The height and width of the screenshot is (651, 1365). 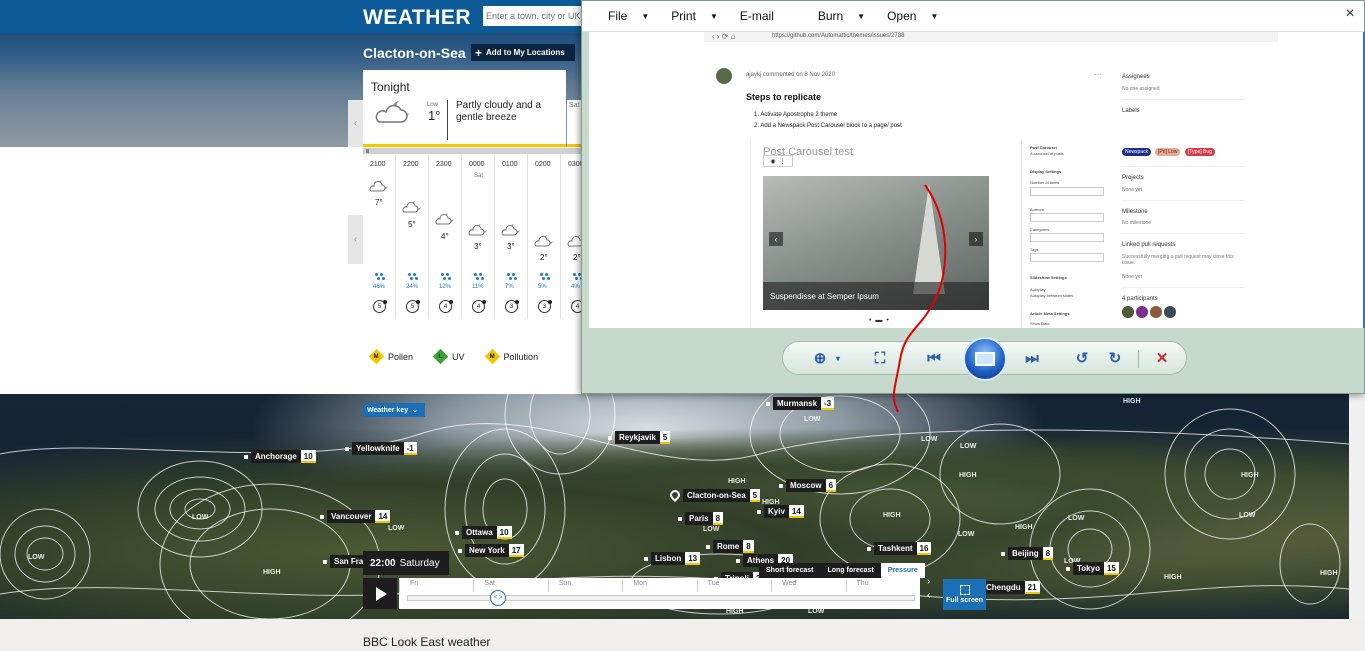 I want to click on tab-pressure: Pressure, so click(x=902, y=570).